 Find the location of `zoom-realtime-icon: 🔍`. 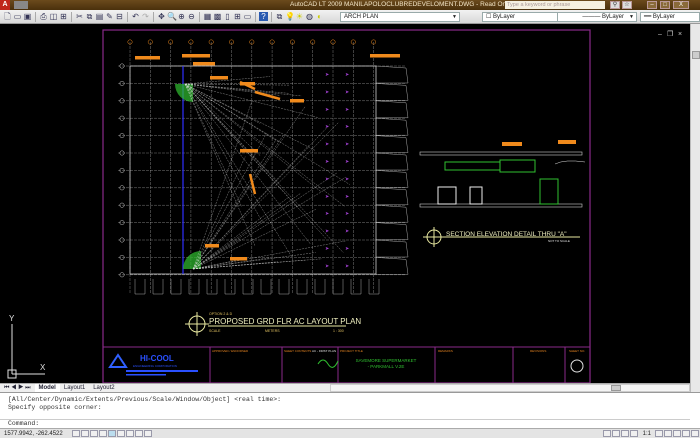

zoom-realtime-icon: 🔍 is located at coordinates (171, 16).